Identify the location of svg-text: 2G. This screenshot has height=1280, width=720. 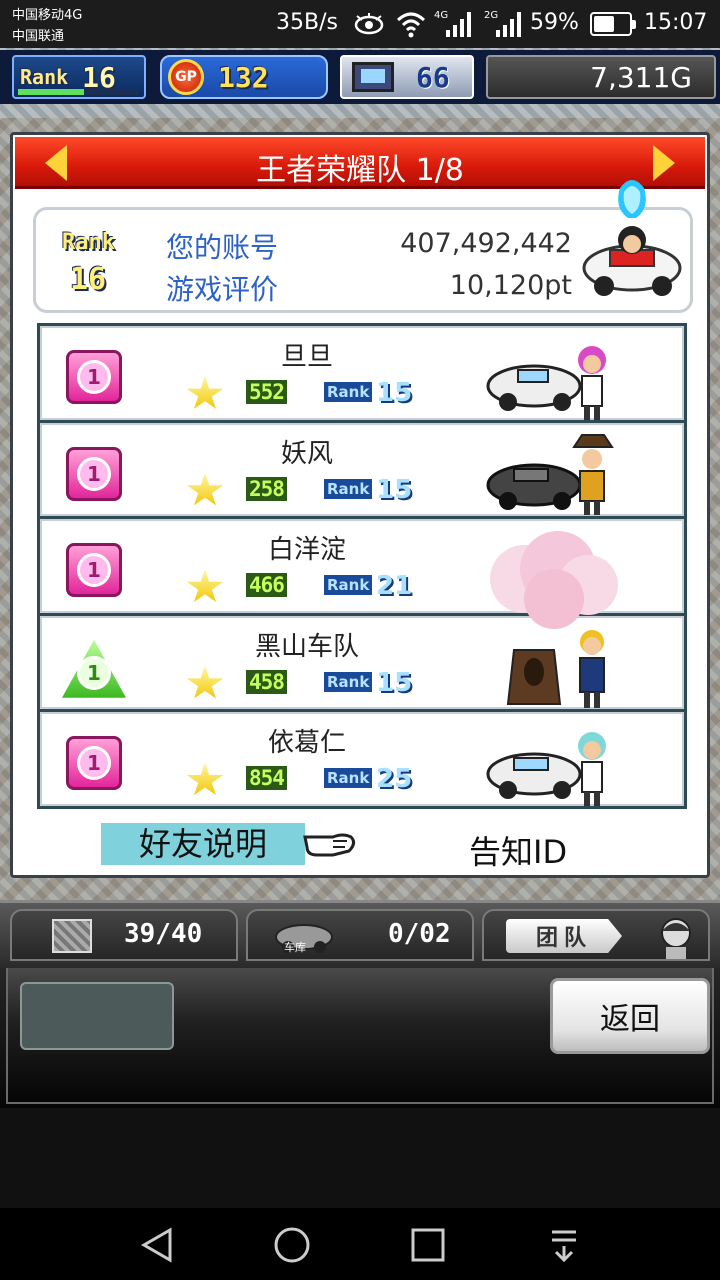
(491, 15).